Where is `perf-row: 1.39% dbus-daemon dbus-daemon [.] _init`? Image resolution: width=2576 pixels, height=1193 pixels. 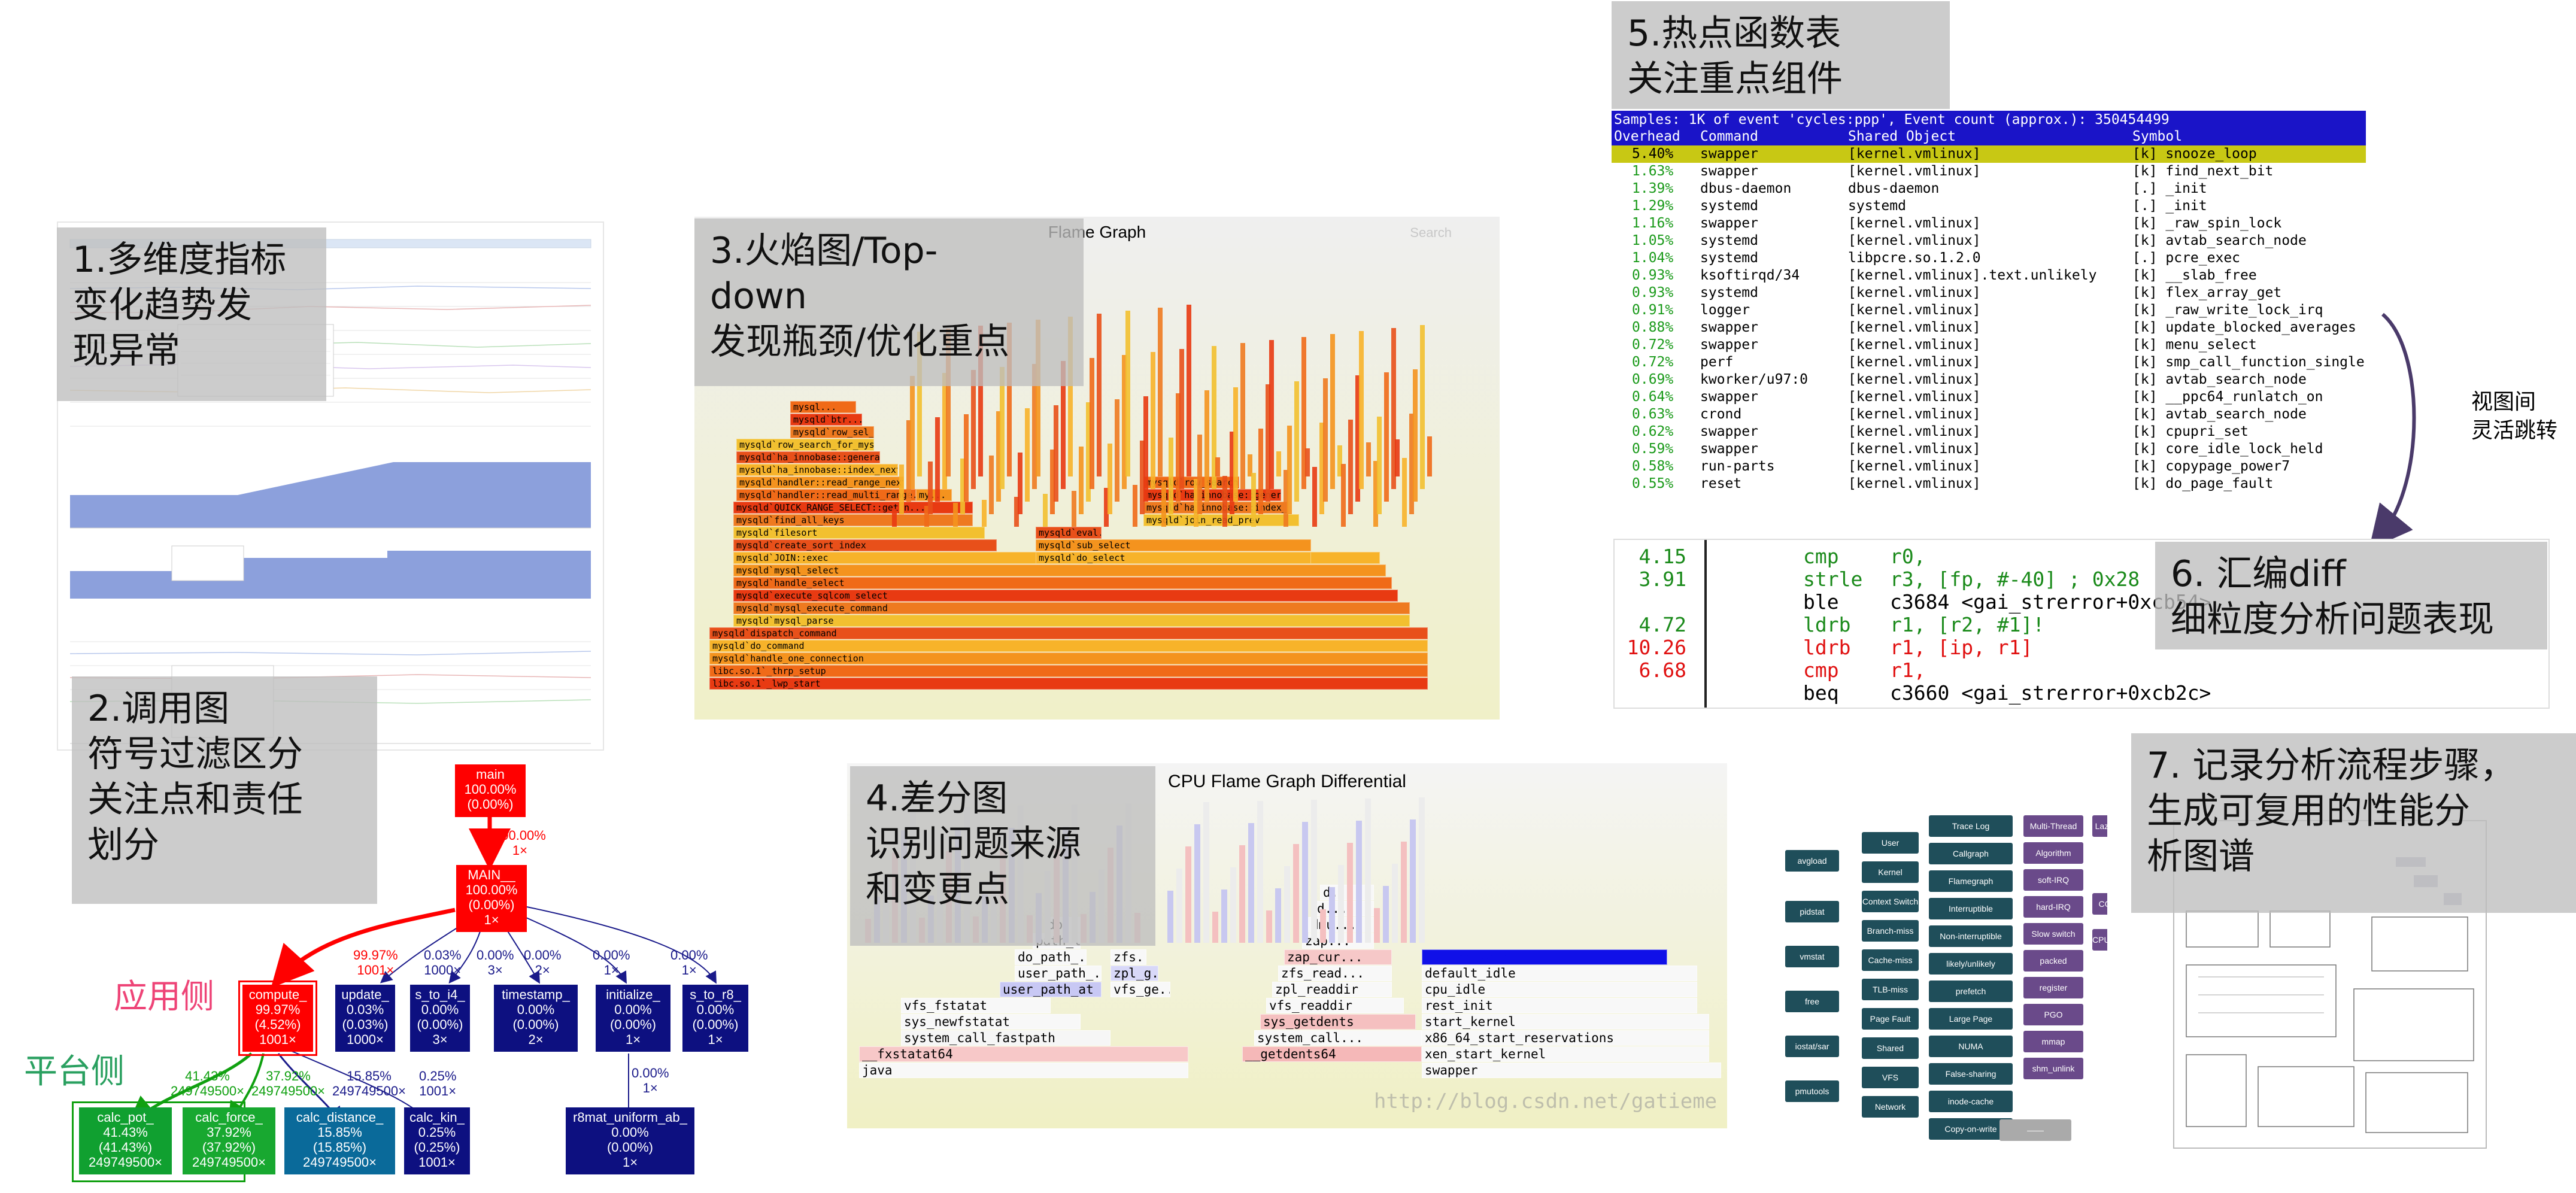 perf-row: 1.39% dbus-daemon dbus-daemon [.] _init is located at coordinates (1989, 189).